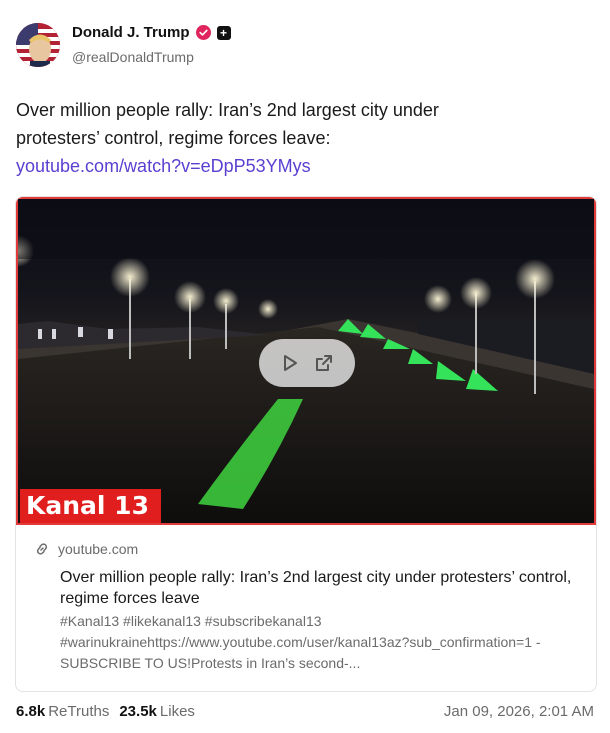 This screenshot has width=610, height=733. What do you see at coordinates (163, 166) in the screenshot?
I see `post-link: youtube.com/watch?v=eDpP53YMys` at bounding box center [163, 166].